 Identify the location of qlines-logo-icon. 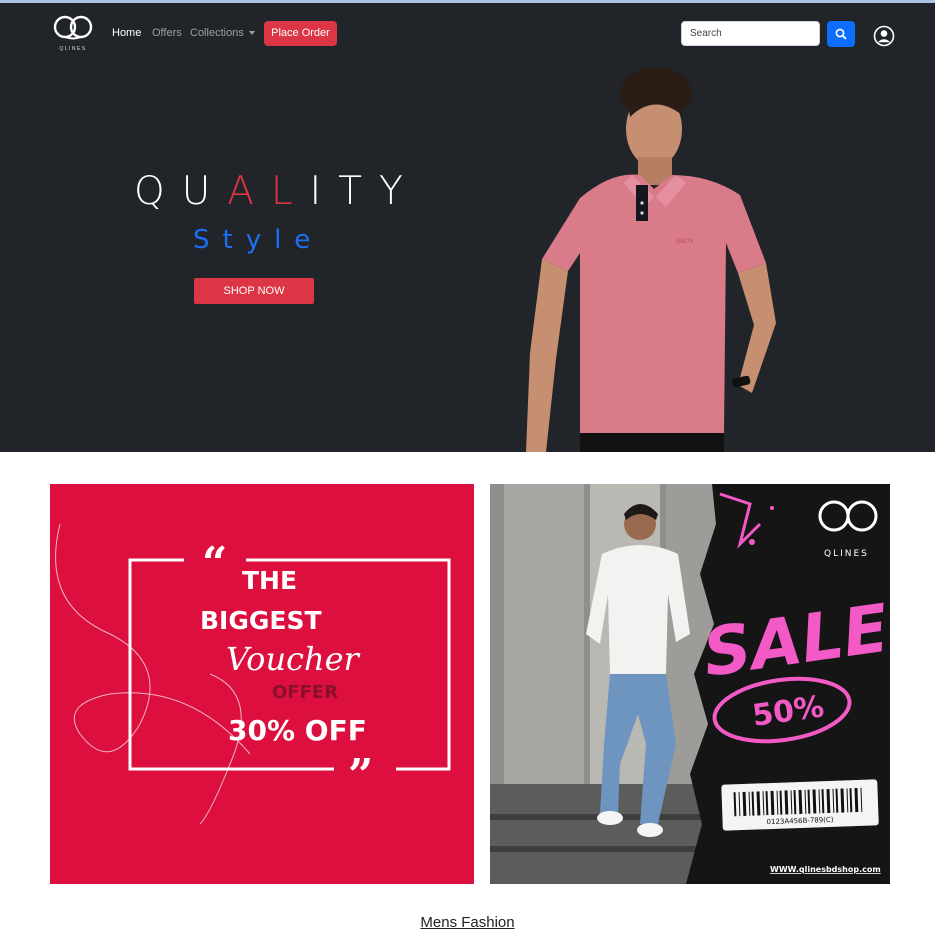
(73, 27).